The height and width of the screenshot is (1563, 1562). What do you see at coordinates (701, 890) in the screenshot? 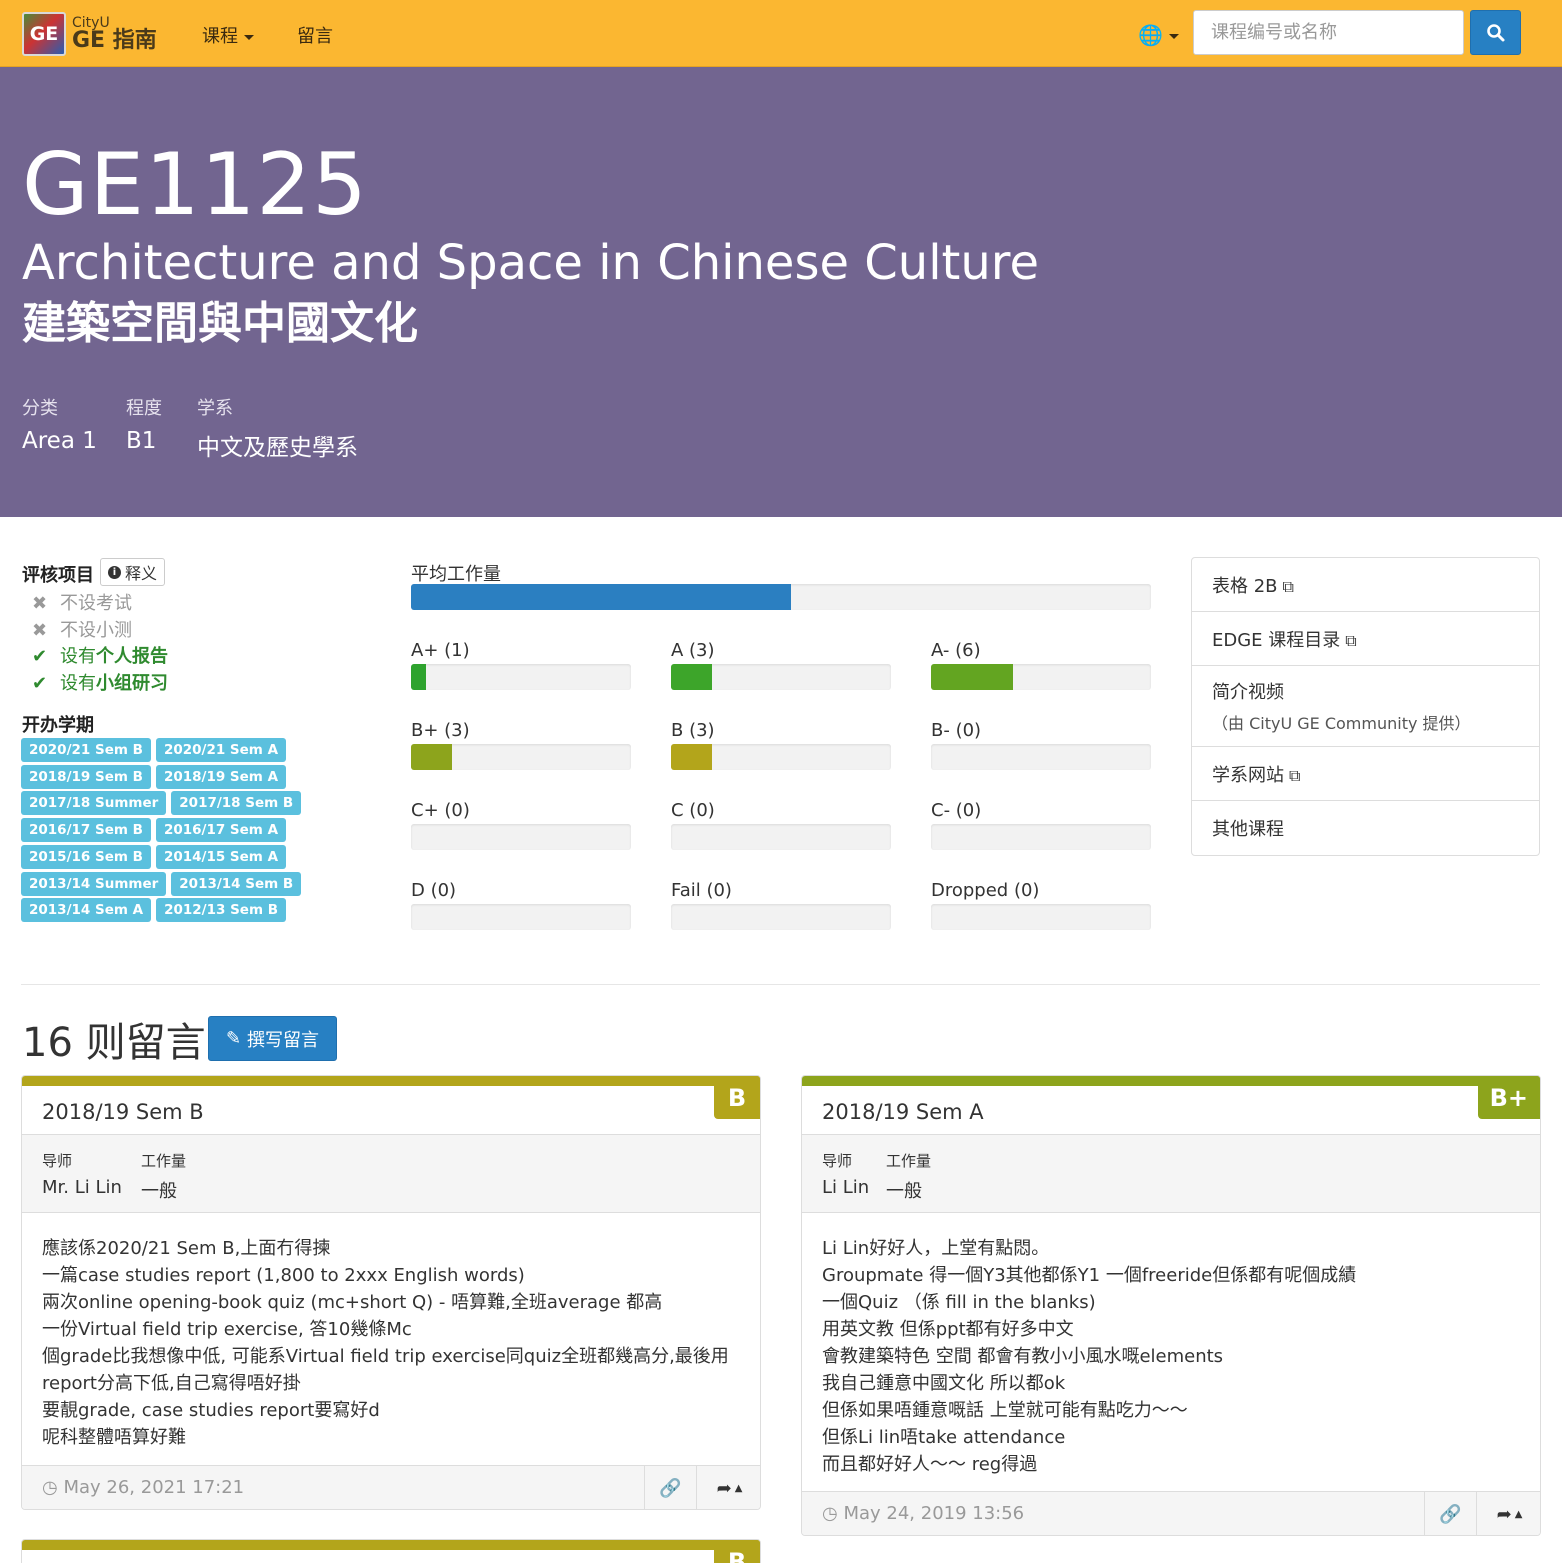
I see `grade-label: Fail (0)` at bounding box center [701, 890].